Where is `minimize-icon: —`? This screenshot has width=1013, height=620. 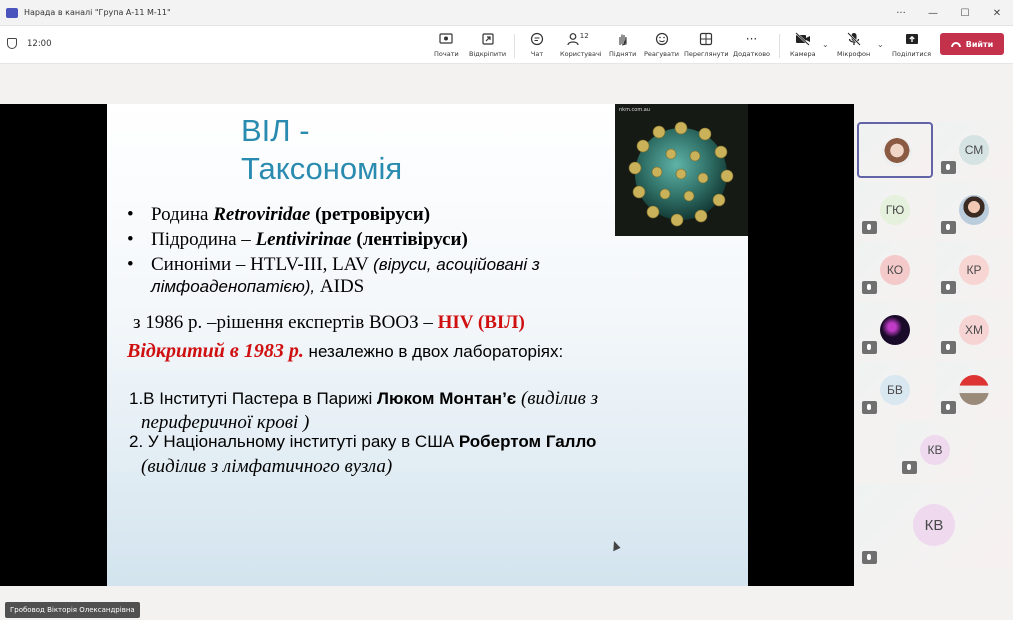 minimize-icon: — is located at coordinates (933, 13).